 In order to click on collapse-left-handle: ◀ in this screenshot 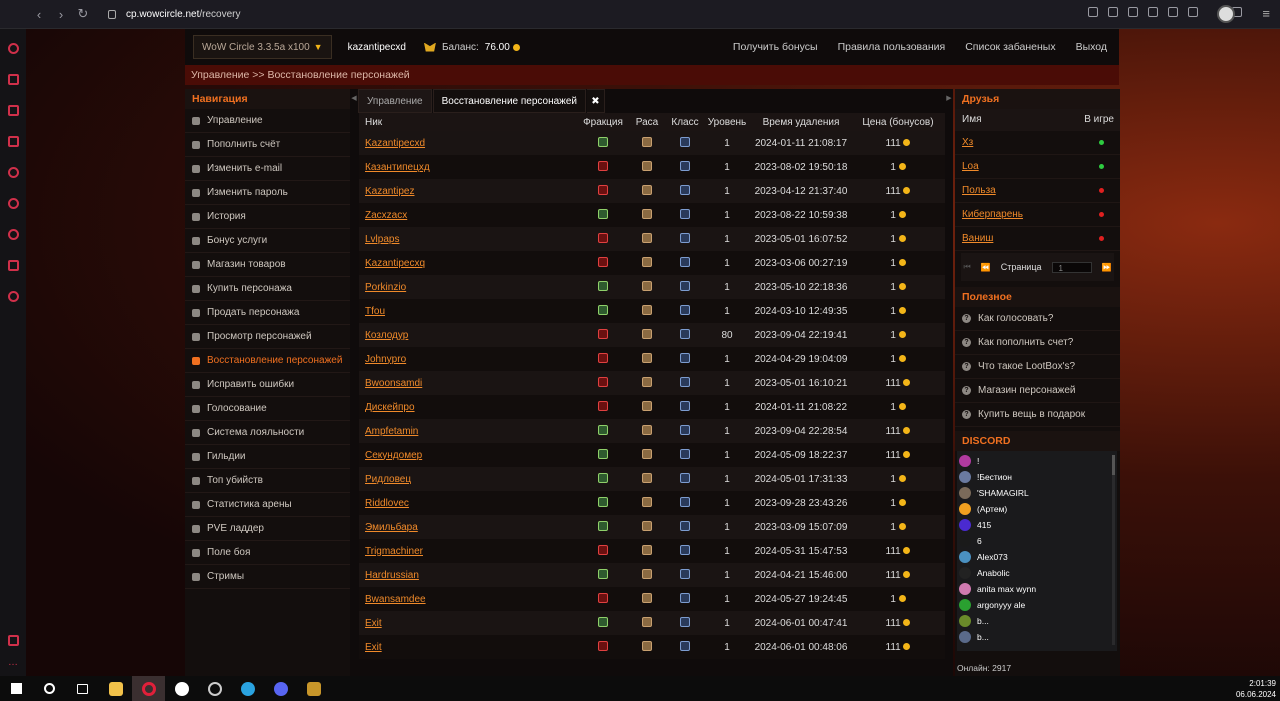, I will do `click(354, 99)`.